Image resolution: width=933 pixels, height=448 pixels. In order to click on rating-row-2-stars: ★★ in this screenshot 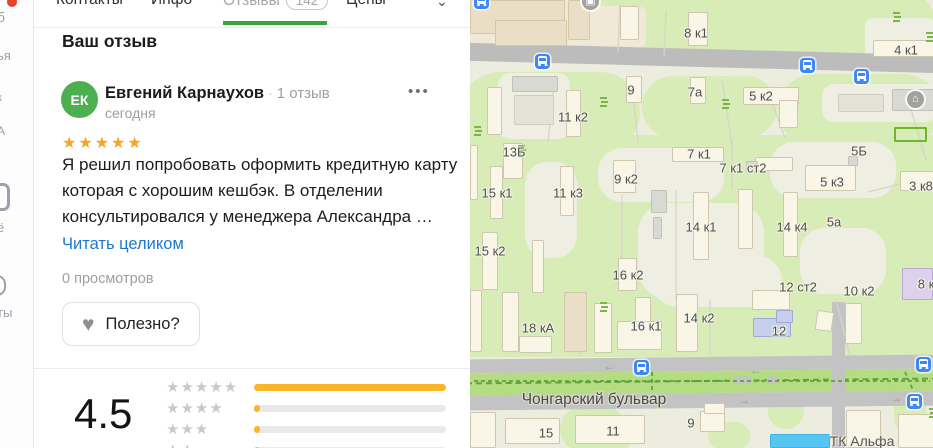, I will do `click(306, 444)`.